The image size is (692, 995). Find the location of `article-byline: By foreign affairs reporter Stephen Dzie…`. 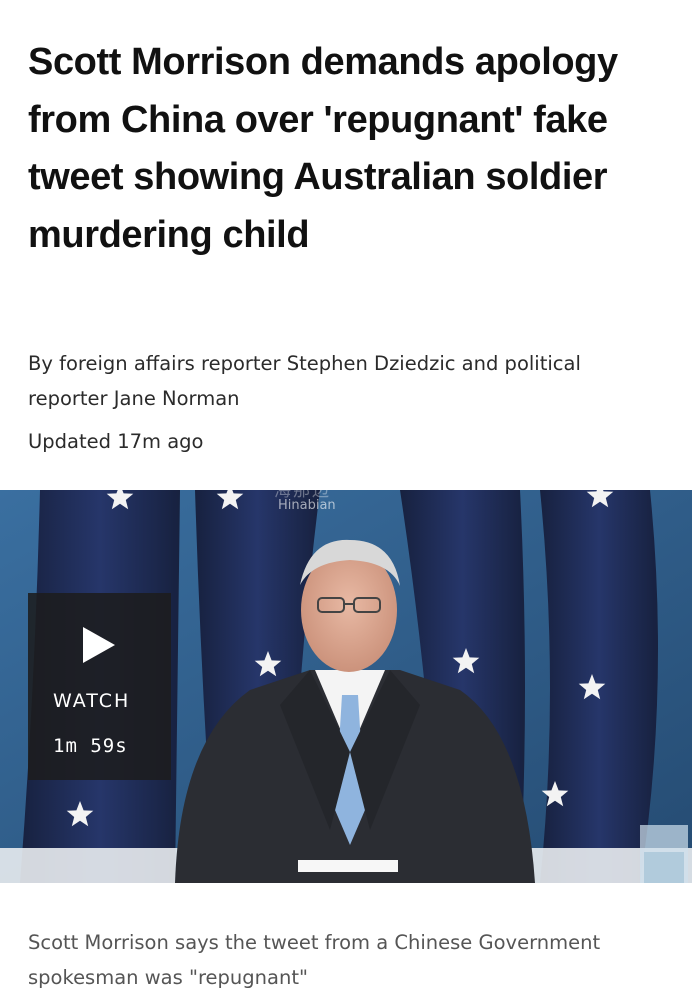

article-byline: By foreign affairs reporter Stephen Dzie… is located at coordinates (338, 381).